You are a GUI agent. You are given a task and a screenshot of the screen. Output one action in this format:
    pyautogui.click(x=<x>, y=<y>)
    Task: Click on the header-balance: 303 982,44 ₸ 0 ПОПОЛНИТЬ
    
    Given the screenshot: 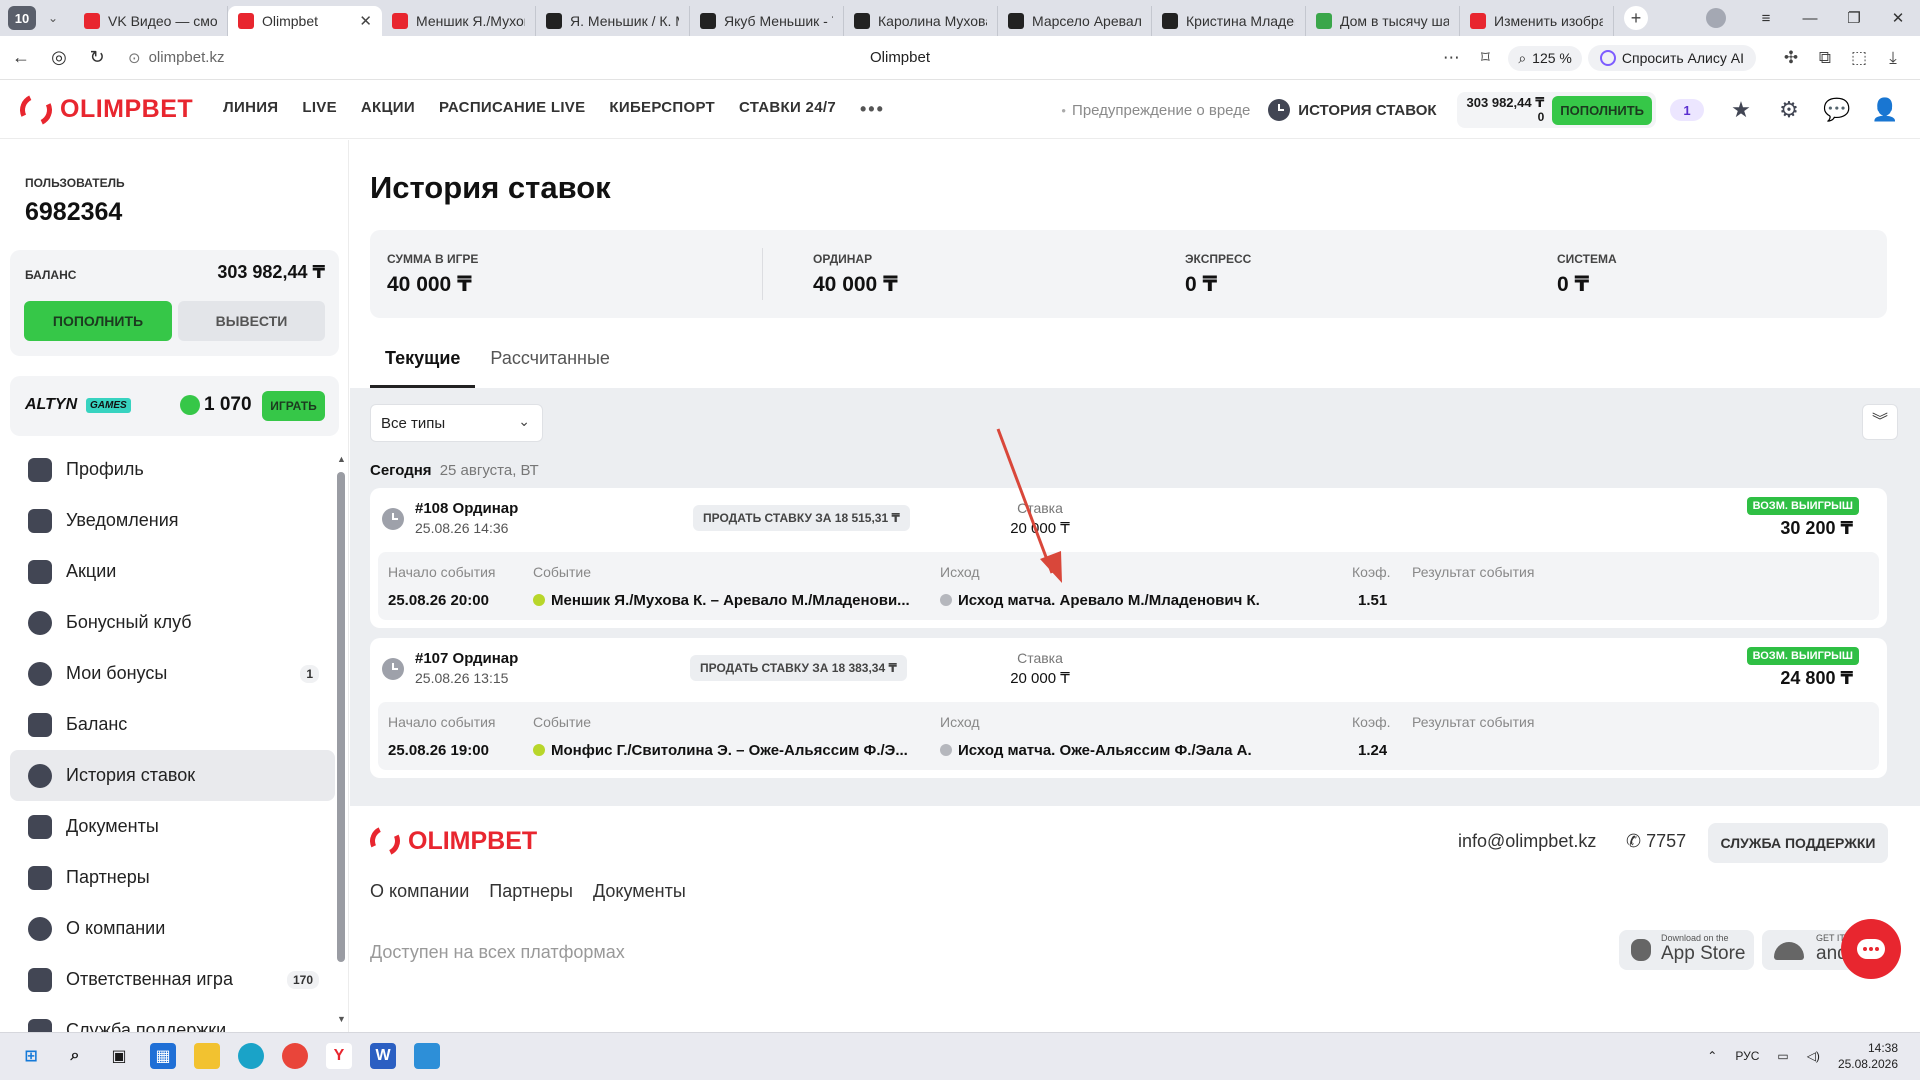 What is the action you would take?
    pyautogui.click(x=1556, y=110)
    